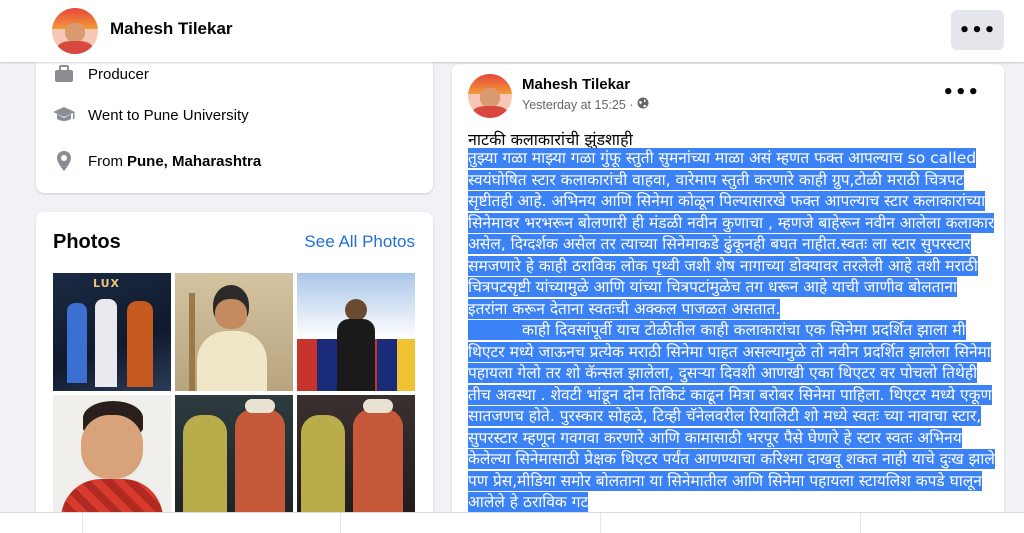 The image size is (1024, 533). I want to click on intro-item-education: Went to Pune University, so click(150, 115).